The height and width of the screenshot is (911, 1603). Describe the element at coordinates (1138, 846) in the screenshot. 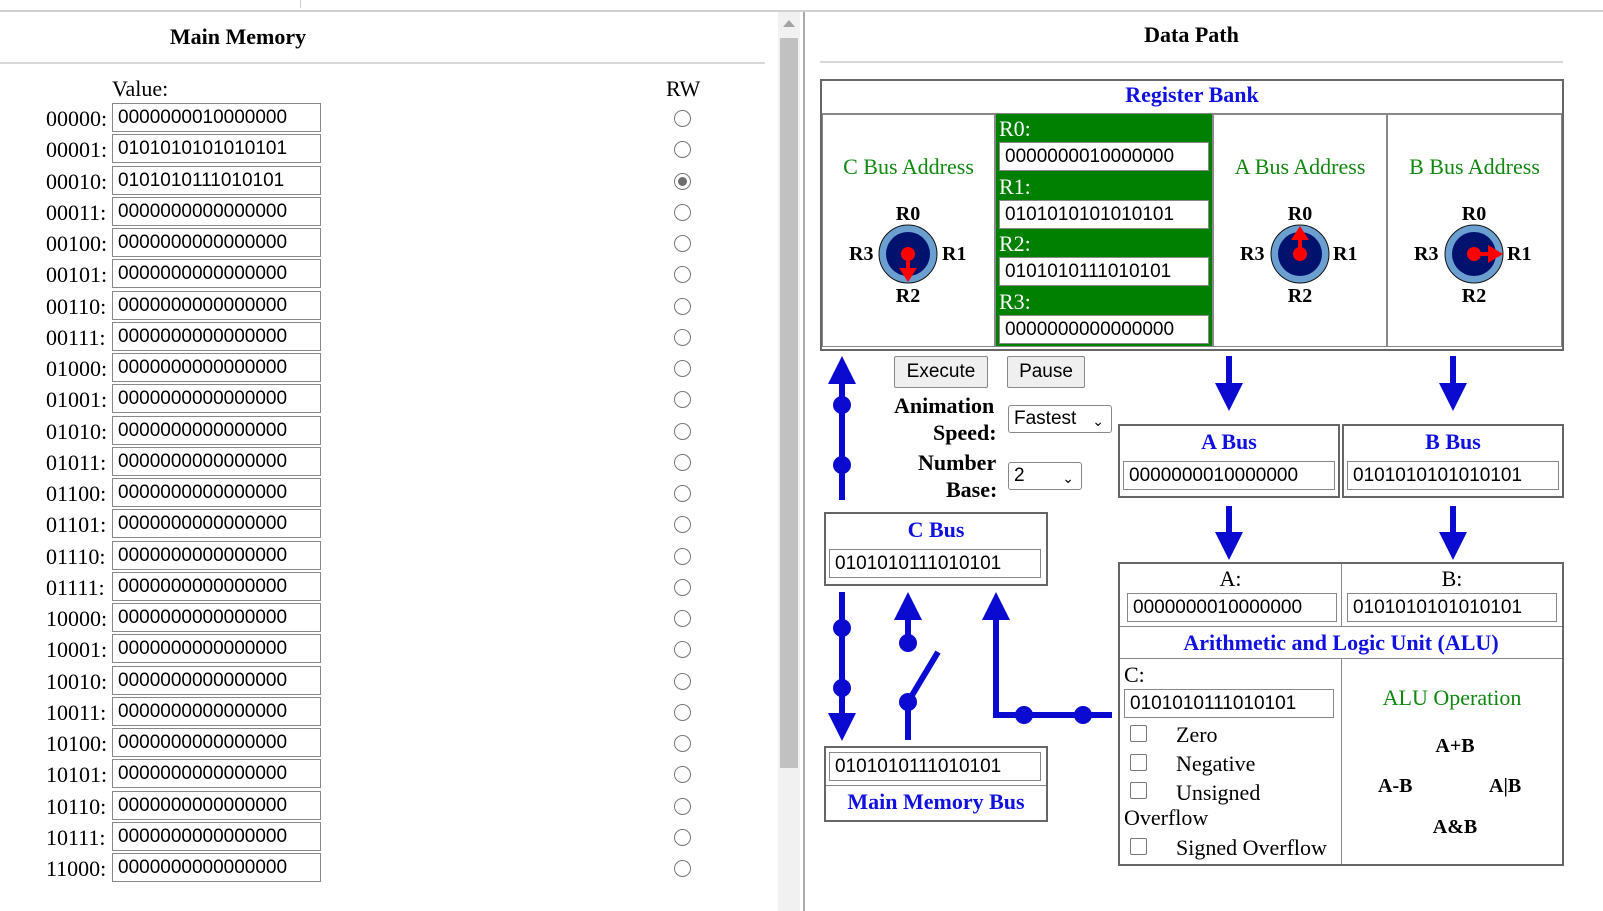

I see `signed-overflow-checkbox` at that location.